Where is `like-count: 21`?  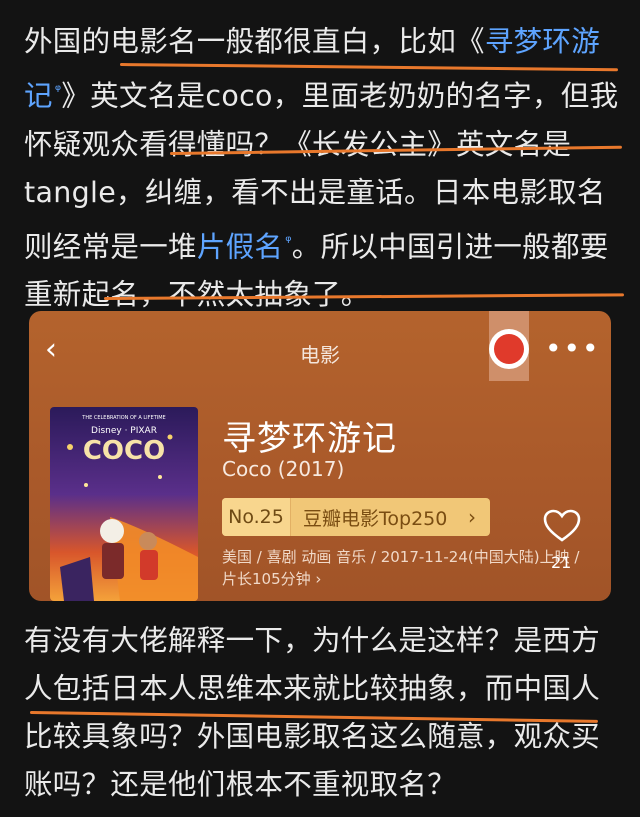 like-count: 21 is located at coordinates (561, 562).